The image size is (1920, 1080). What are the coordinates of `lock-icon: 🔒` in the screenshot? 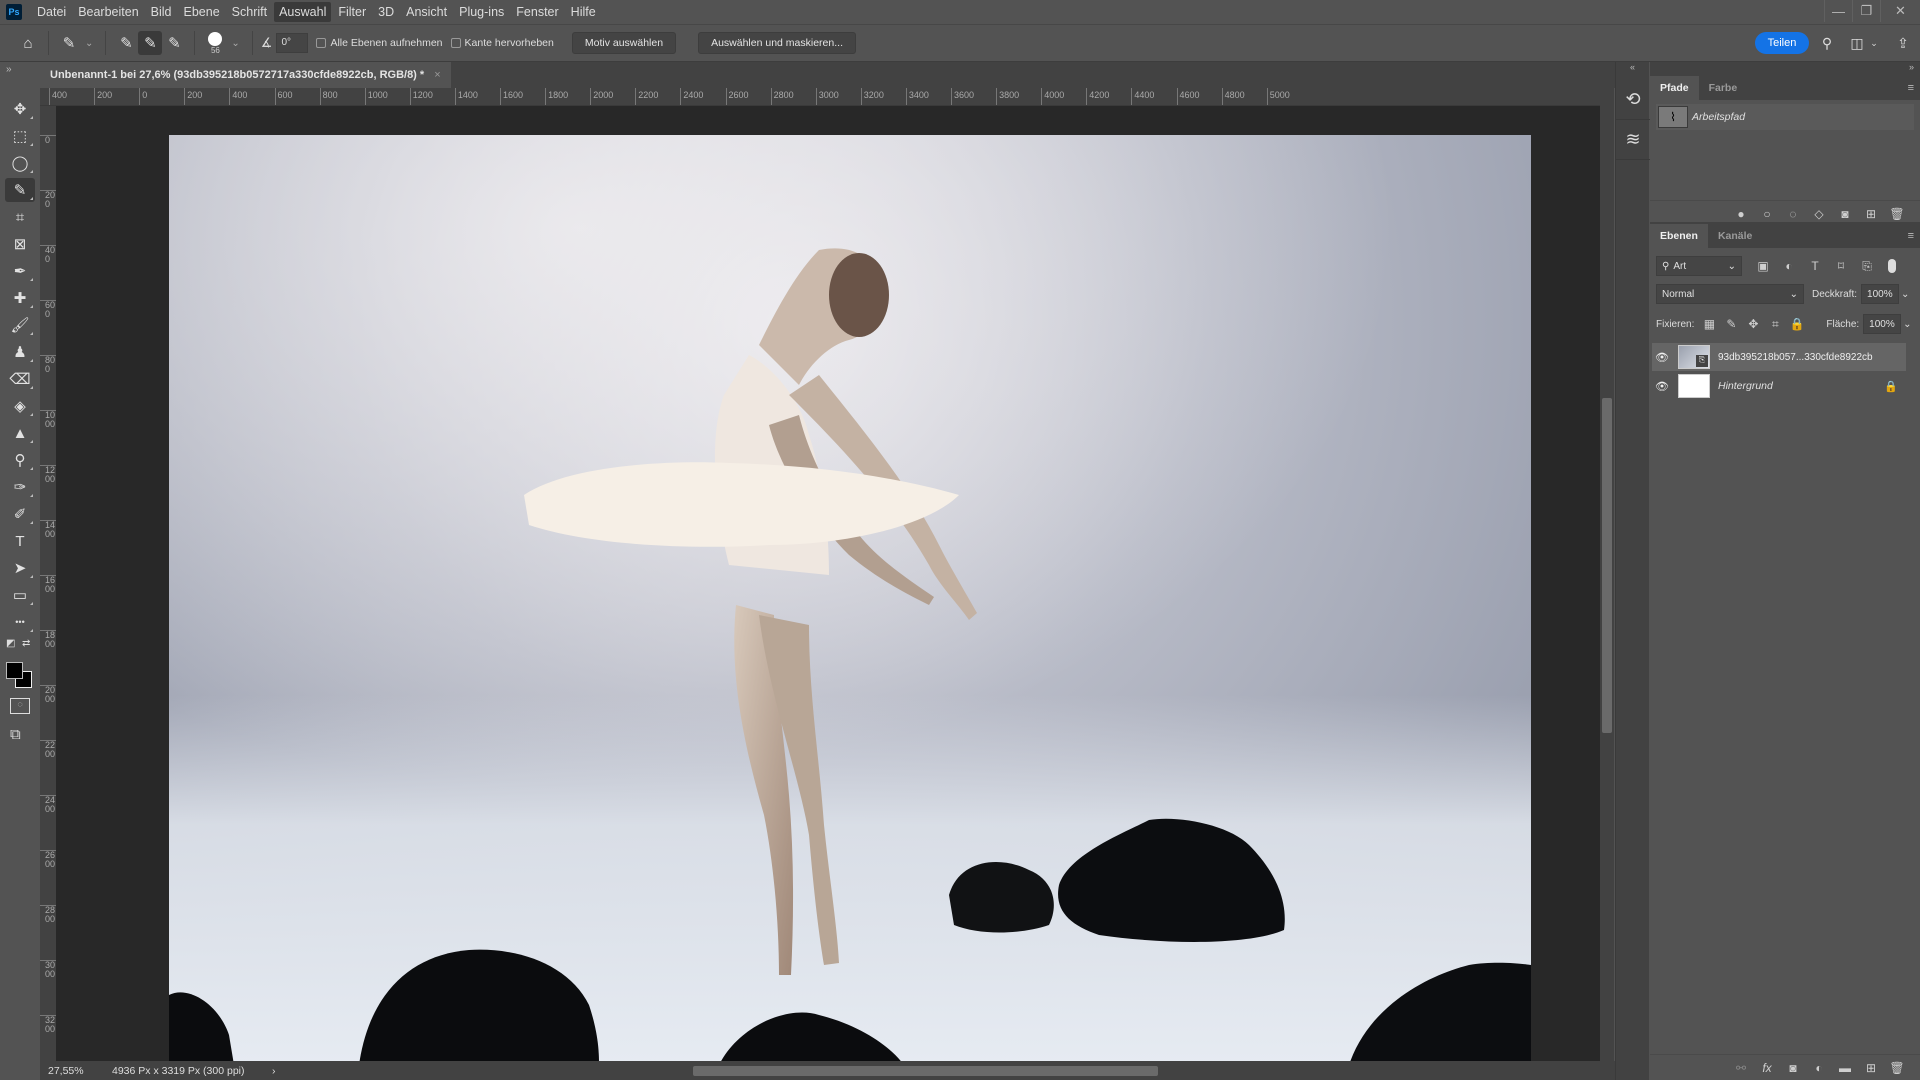 It's located at (1891, 386).